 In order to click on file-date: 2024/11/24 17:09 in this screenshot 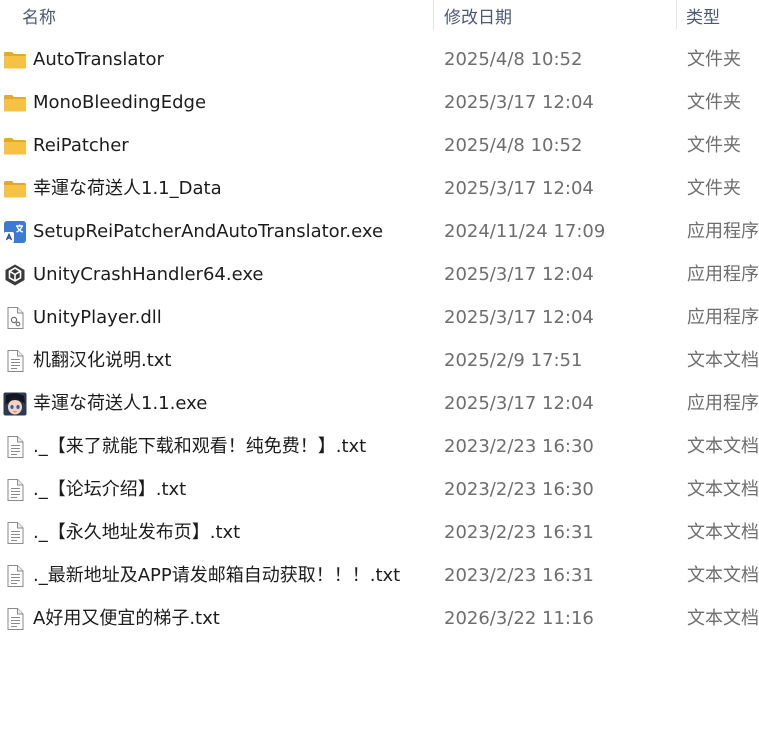, I will do `click(525, 231)`.